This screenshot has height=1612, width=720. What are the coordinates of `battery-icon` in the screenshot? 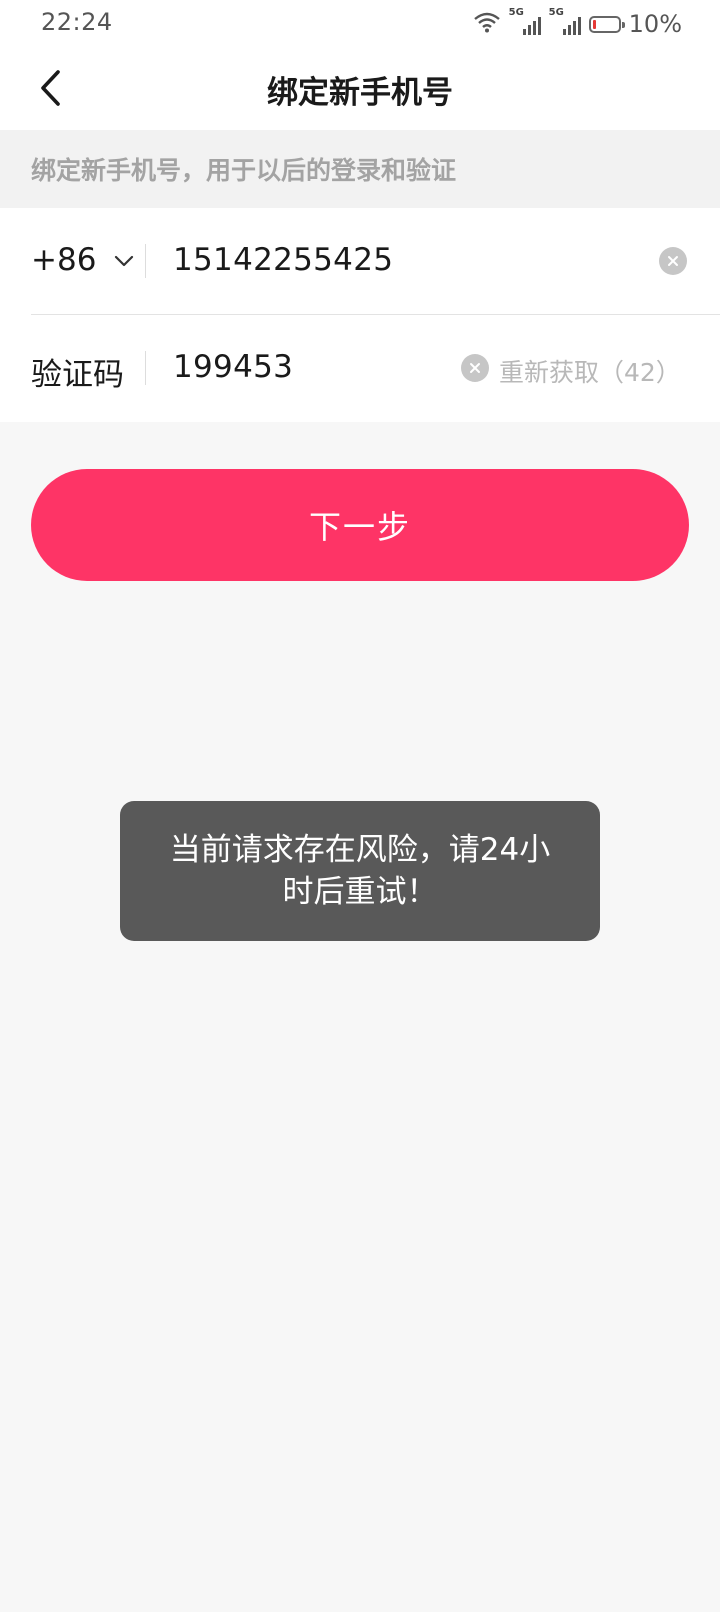 It's located at (606, 24).